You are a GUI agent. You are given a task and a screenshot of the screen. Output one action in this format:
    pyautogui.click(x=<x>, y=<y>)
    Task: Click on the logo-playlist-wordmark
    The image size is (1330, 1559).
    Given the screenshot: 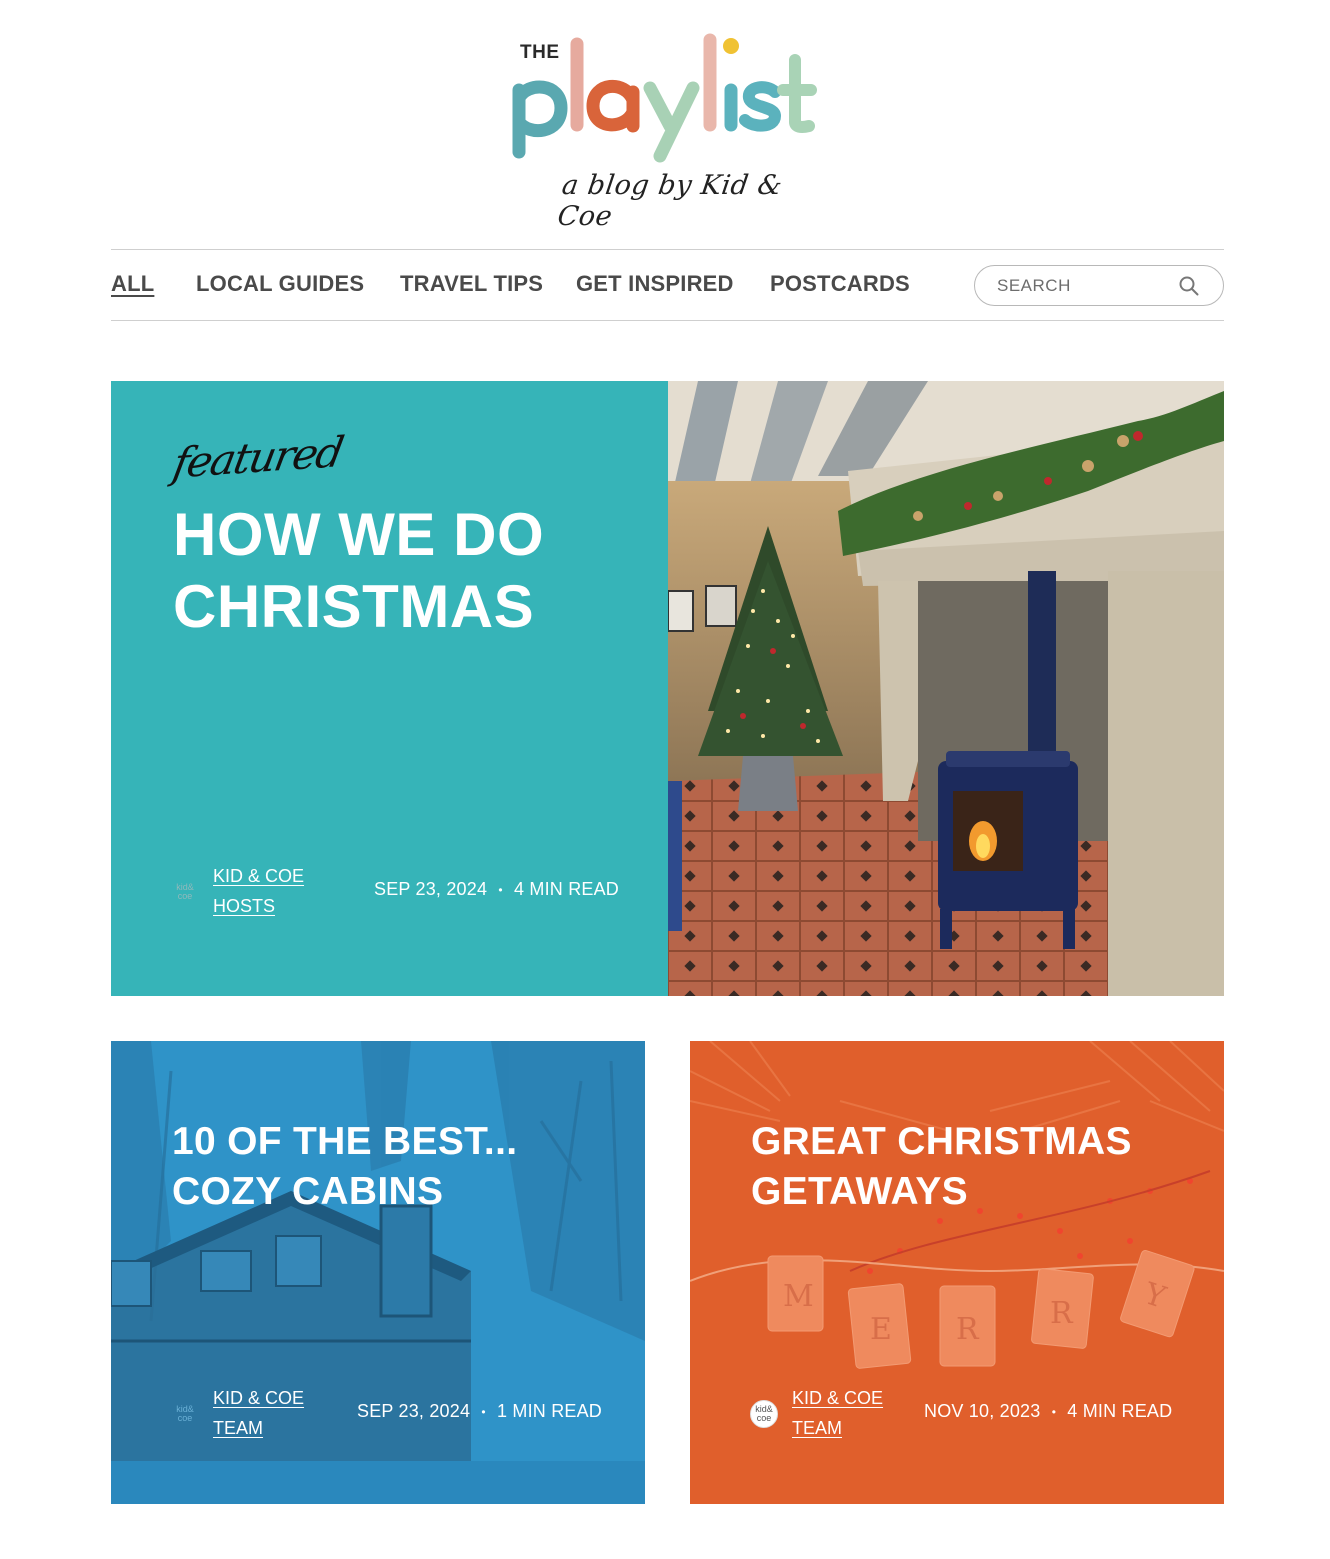 What is the action you would take?
    pyautogui.click(x=664, y=98)
    